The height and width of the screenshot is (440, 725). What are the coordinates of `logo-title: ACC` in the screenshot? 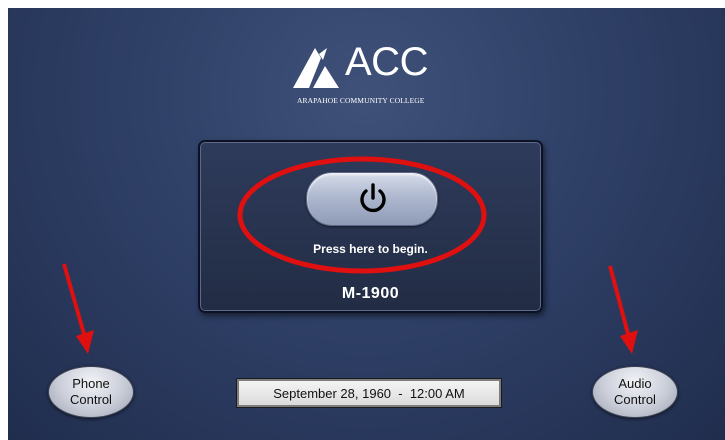 It's located at (386, 62).